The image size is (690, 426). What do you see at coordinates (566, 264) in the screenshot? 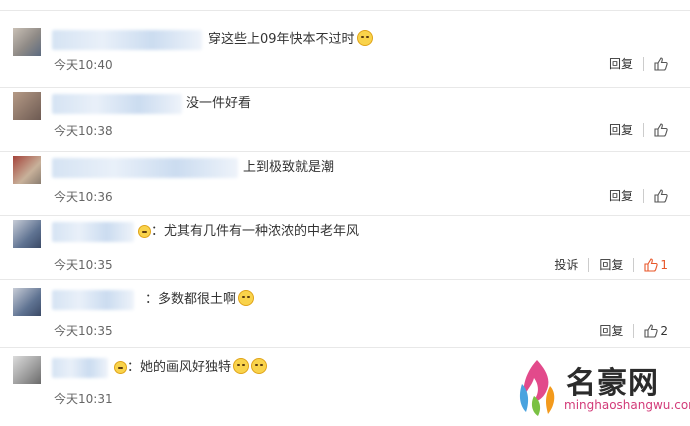
I see `report-button: 投诉` at bounding box center [566, 264].